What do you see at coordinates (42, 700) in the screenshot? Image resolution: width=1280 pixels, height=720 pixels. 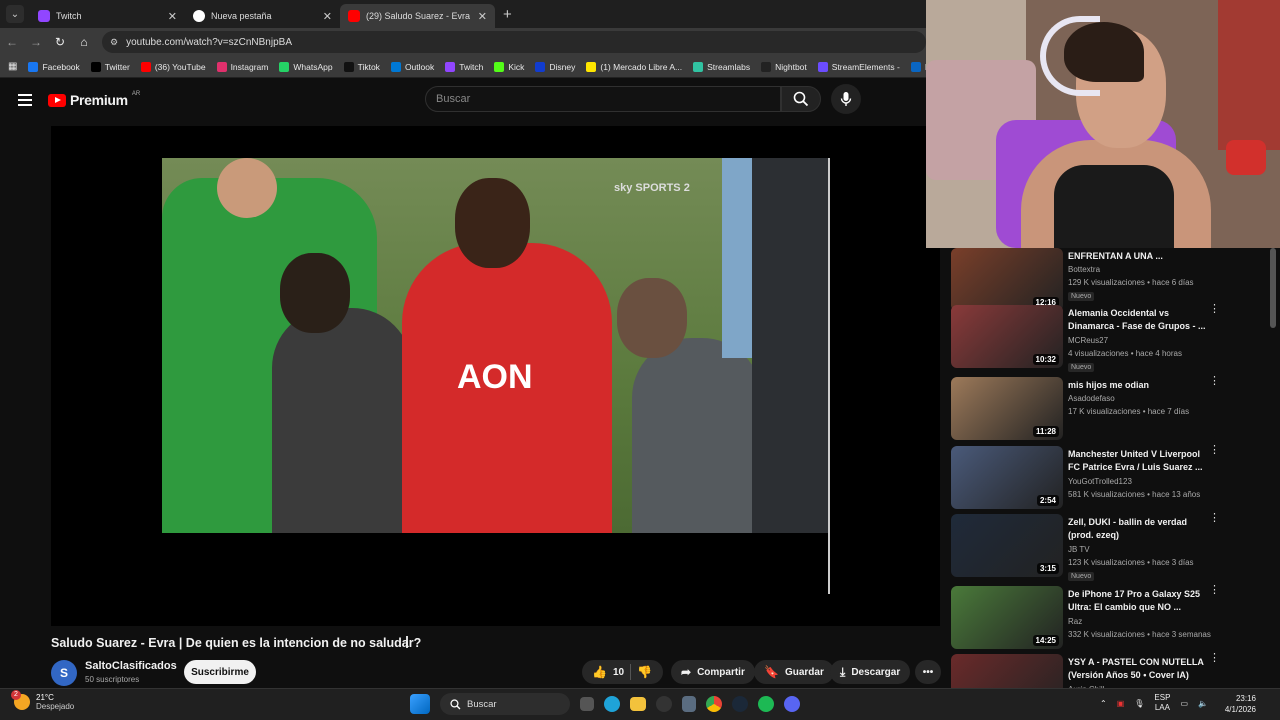 I see `weather-widget: 2 21°C Despejado` at bounding box center [42, 700].